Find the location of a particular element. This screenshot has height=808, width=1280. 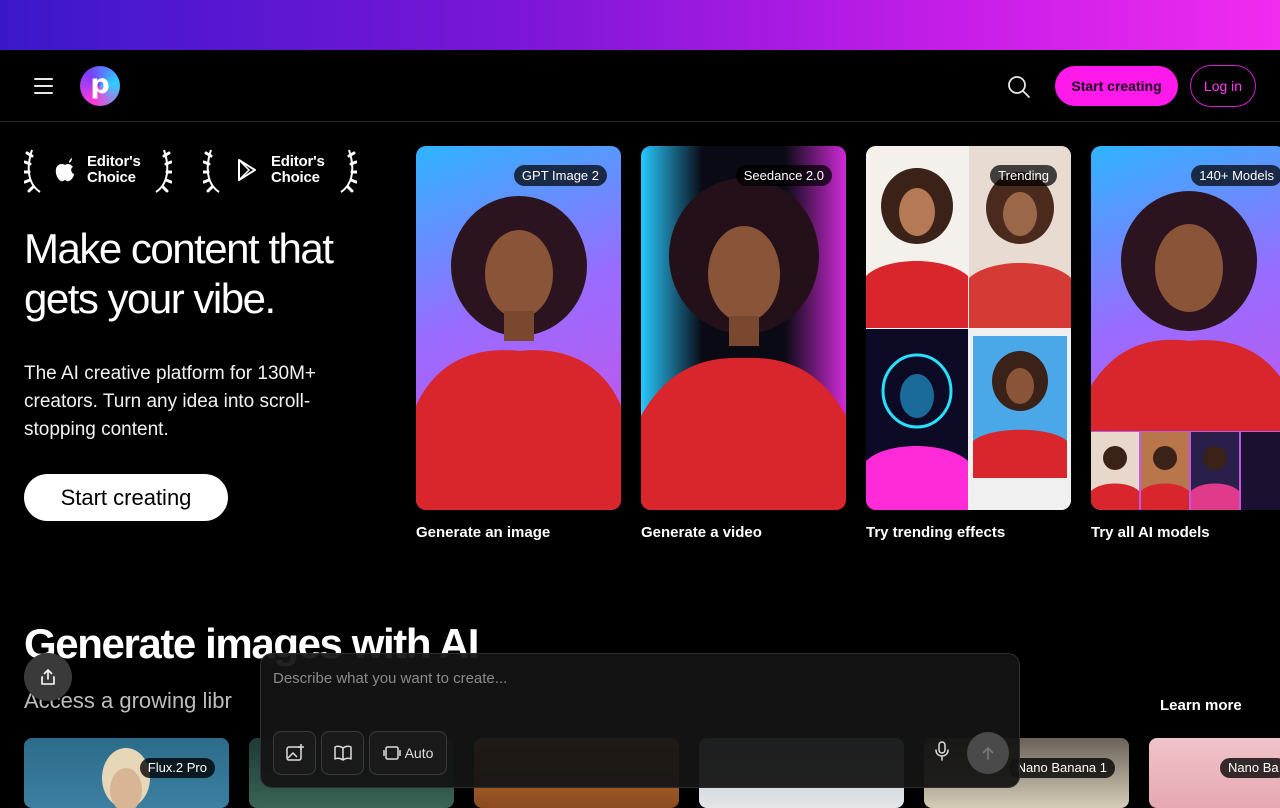

picsart-logo: p is located at coordinates (100, 86).